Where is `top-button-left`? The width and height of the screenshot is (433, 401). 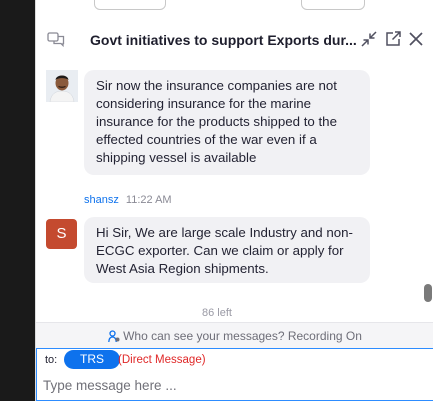 top-button-left is located at coordinates (130, 5).